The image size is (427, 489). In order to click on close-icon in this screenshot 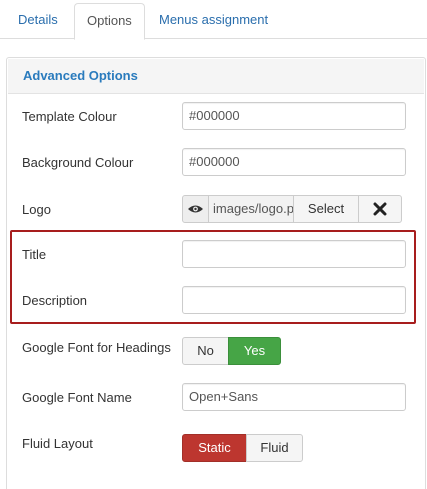, I will do `click(380, 209)`.